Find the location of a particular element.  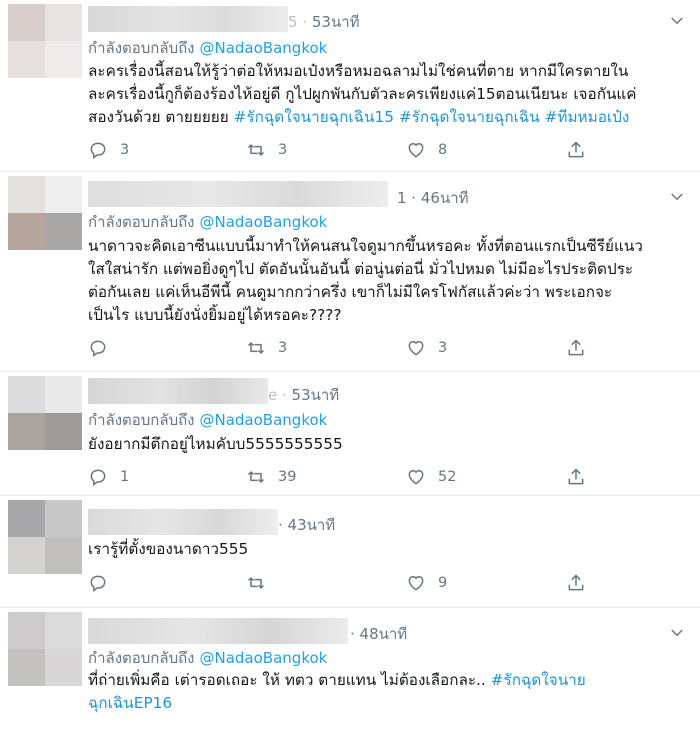

tweet-text: เรารู้ที่ตั้งของนาดาว555 is located at coordinates (168, 549).